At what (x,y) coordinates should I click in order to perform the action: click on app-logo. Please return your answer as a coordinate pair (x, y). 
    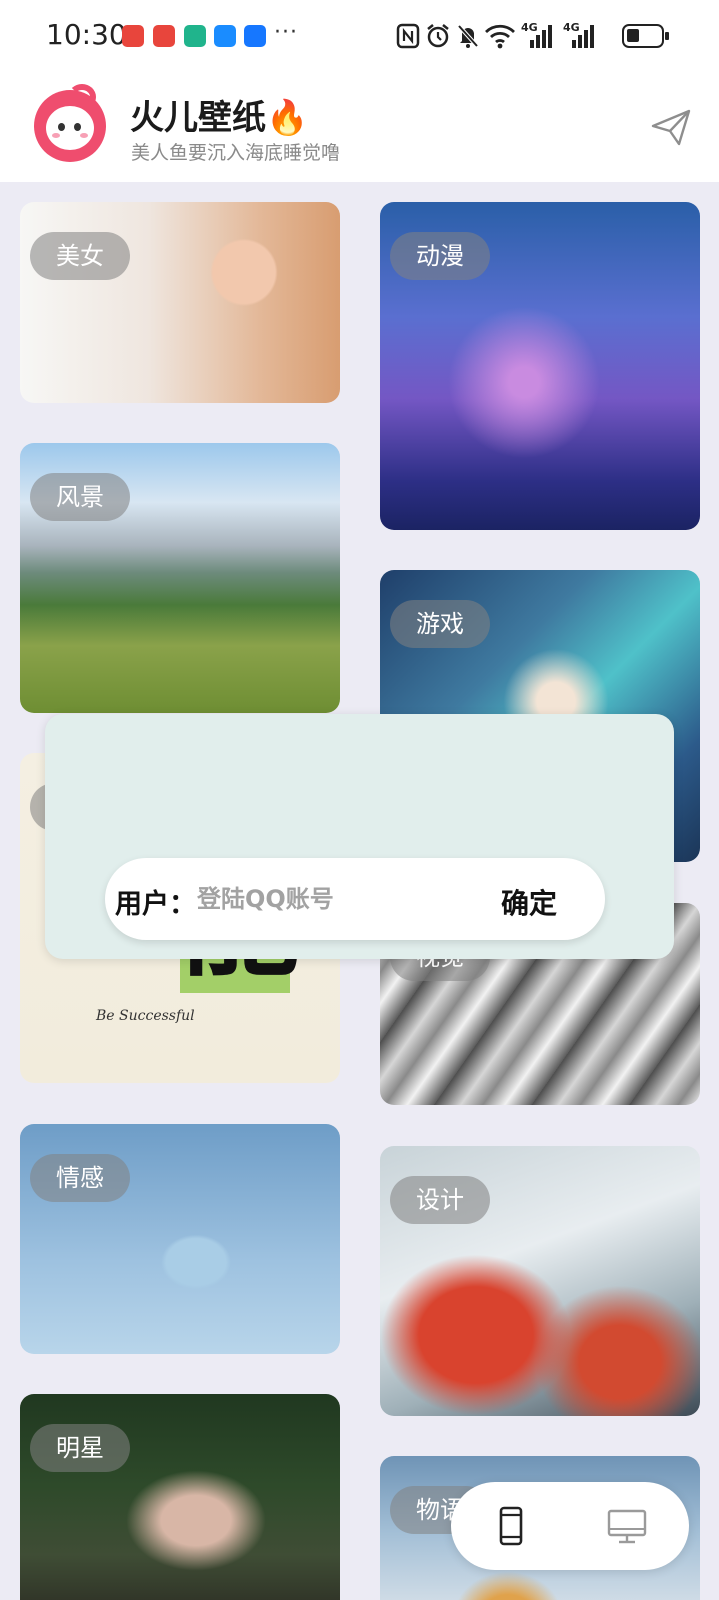
    Looking at the image, I should click on (70, 123).